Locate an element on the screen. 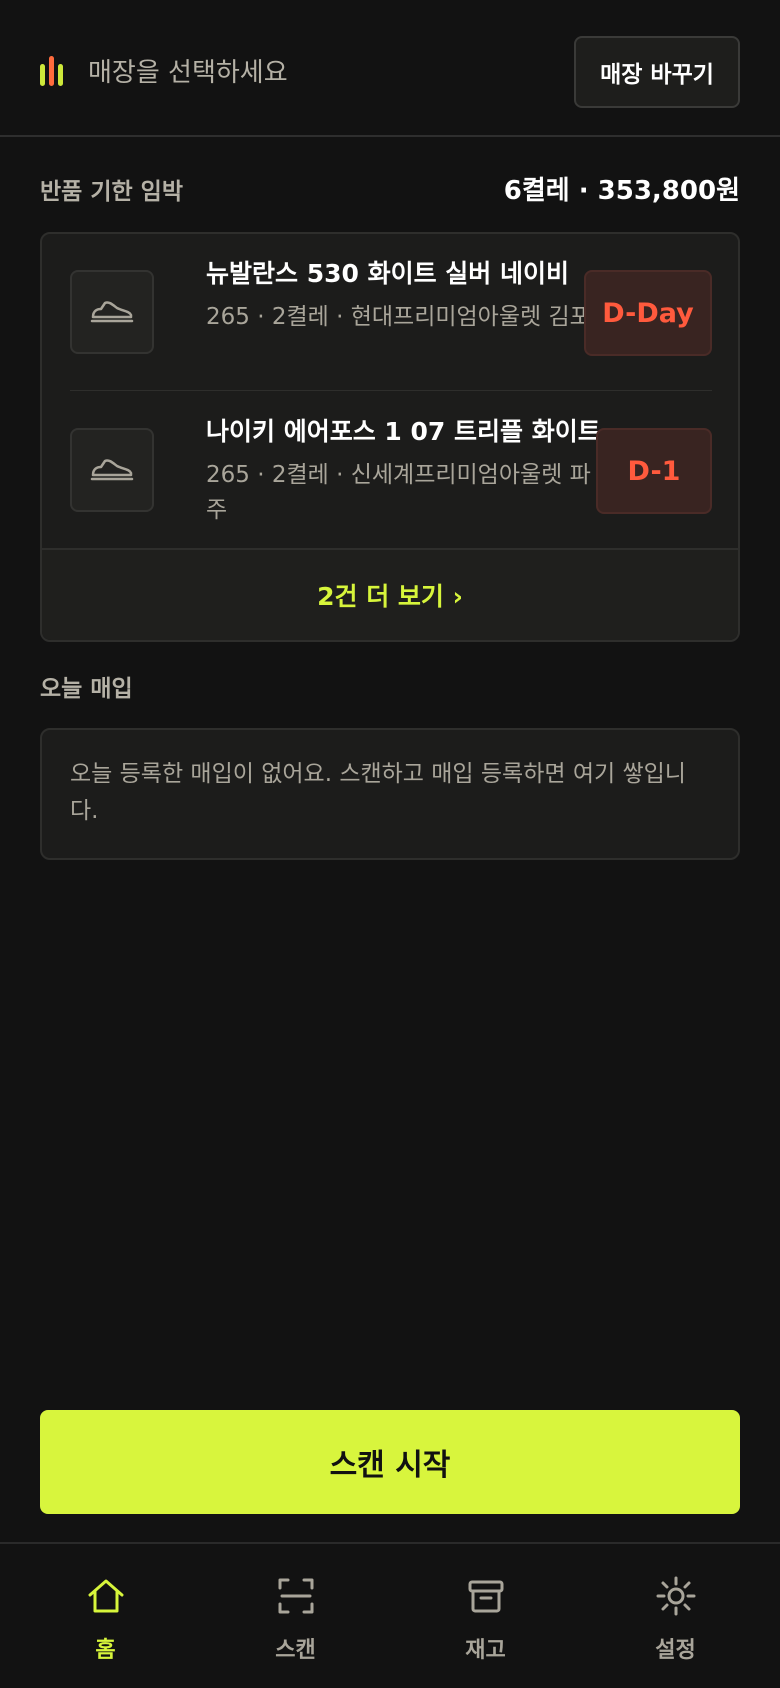 Image resolution: width=780 pixels, height=1688 pixels. divider is located at coordinates (391, 390).